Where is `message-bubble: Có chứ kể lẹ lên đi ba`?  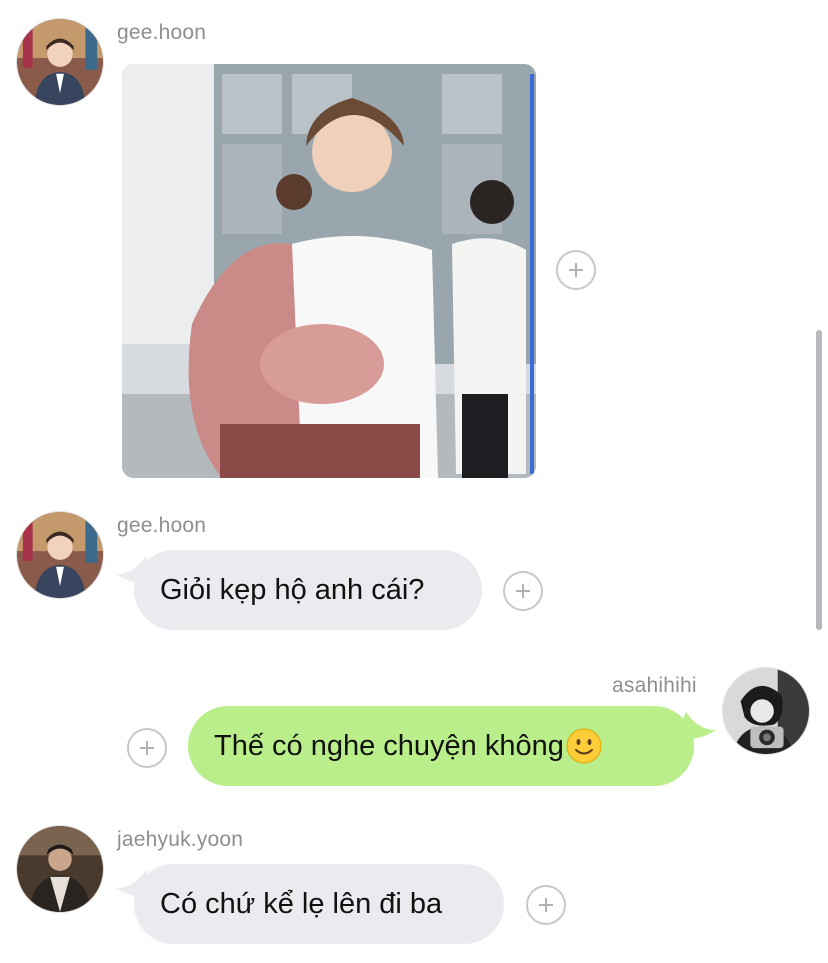 message-bubble: Có chứ kể lẹ lên đi ba is located at coordinates (319, 904).